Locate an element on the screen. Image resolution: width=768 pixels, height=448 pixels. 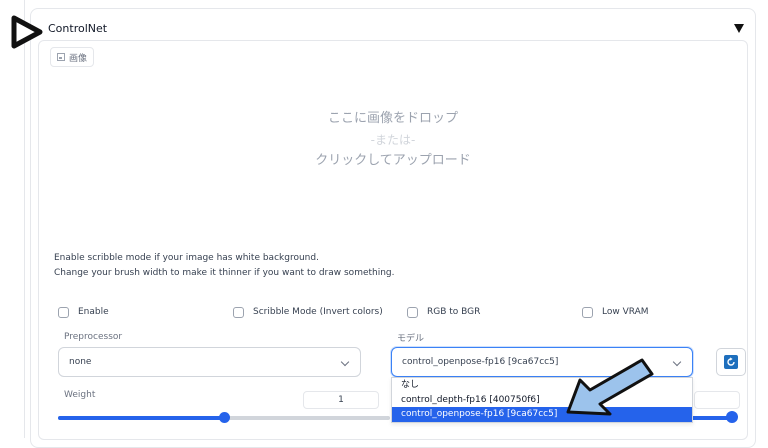
rgb-to-bgr-label: RGB to BGR is located at coordinates (454, 312).